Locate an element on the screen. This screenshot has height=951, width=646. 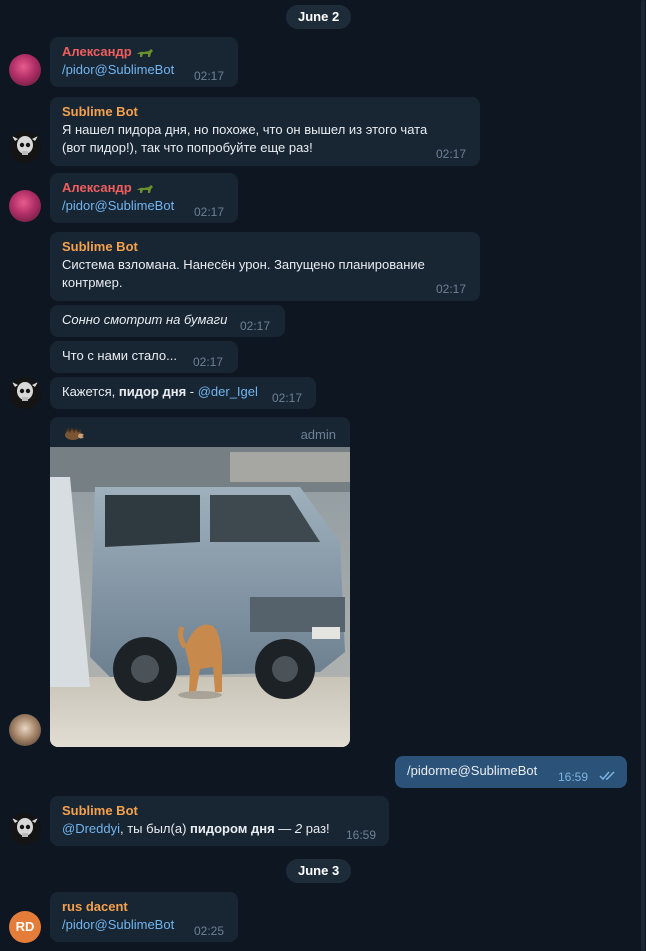
user-mention-link: @der_Igel is located at coordinates (228, 391).